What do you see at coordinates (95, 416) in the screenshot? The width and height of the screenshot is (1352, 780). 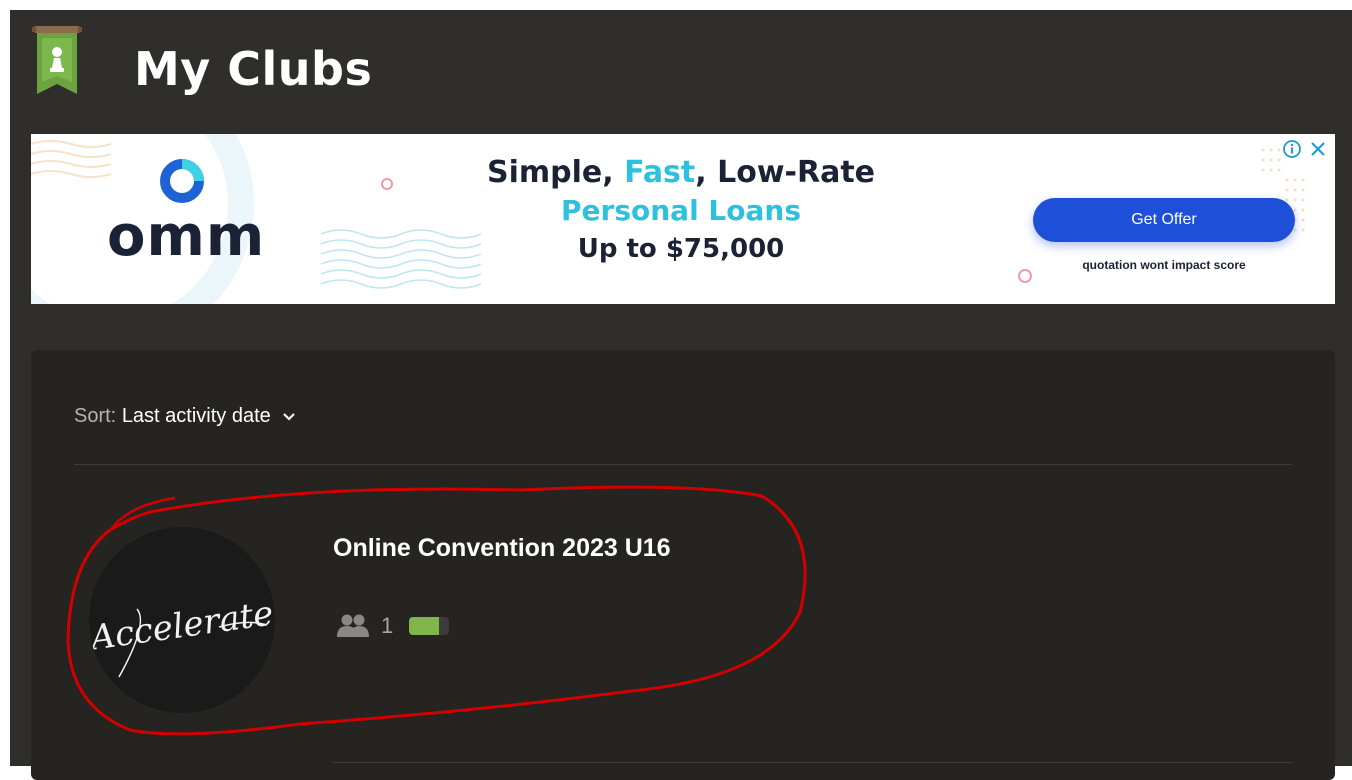 I see `sort-label: Sort:` at bounding box center [95, 416].